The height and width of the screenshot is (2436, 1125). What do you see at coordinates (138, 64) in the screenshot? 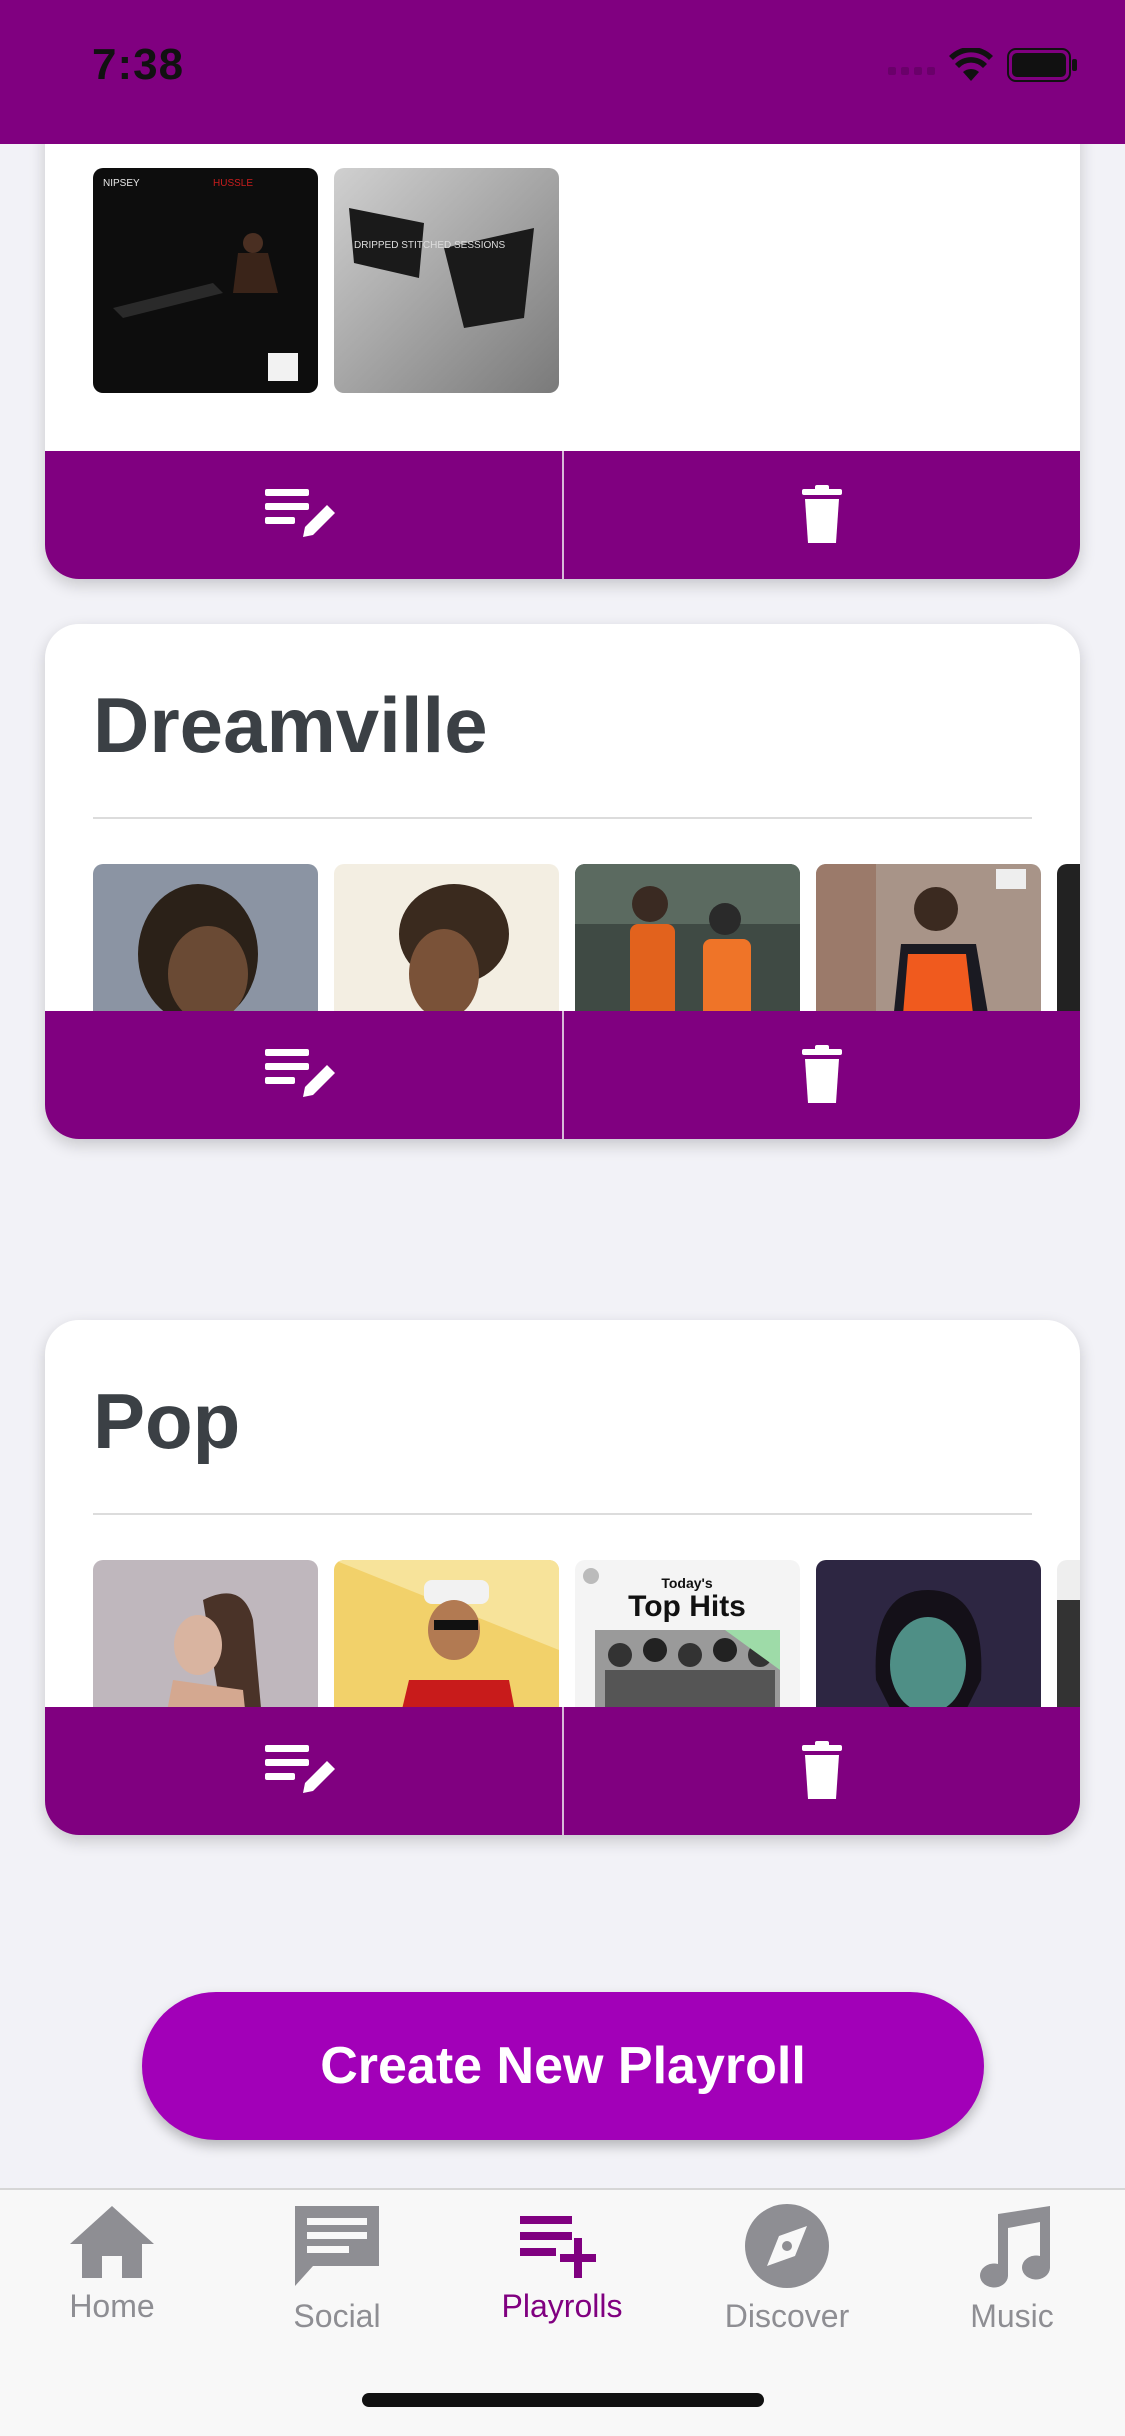
I see `status-time: 7:38` at bounding box center [138, 64].